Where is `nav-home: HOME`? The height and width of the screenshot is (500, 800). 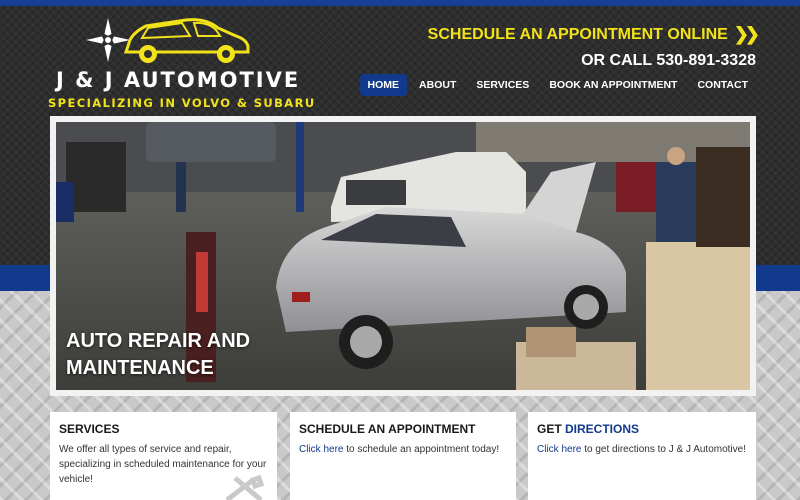
nav-home: HOME is located at coordinates (383, 85).